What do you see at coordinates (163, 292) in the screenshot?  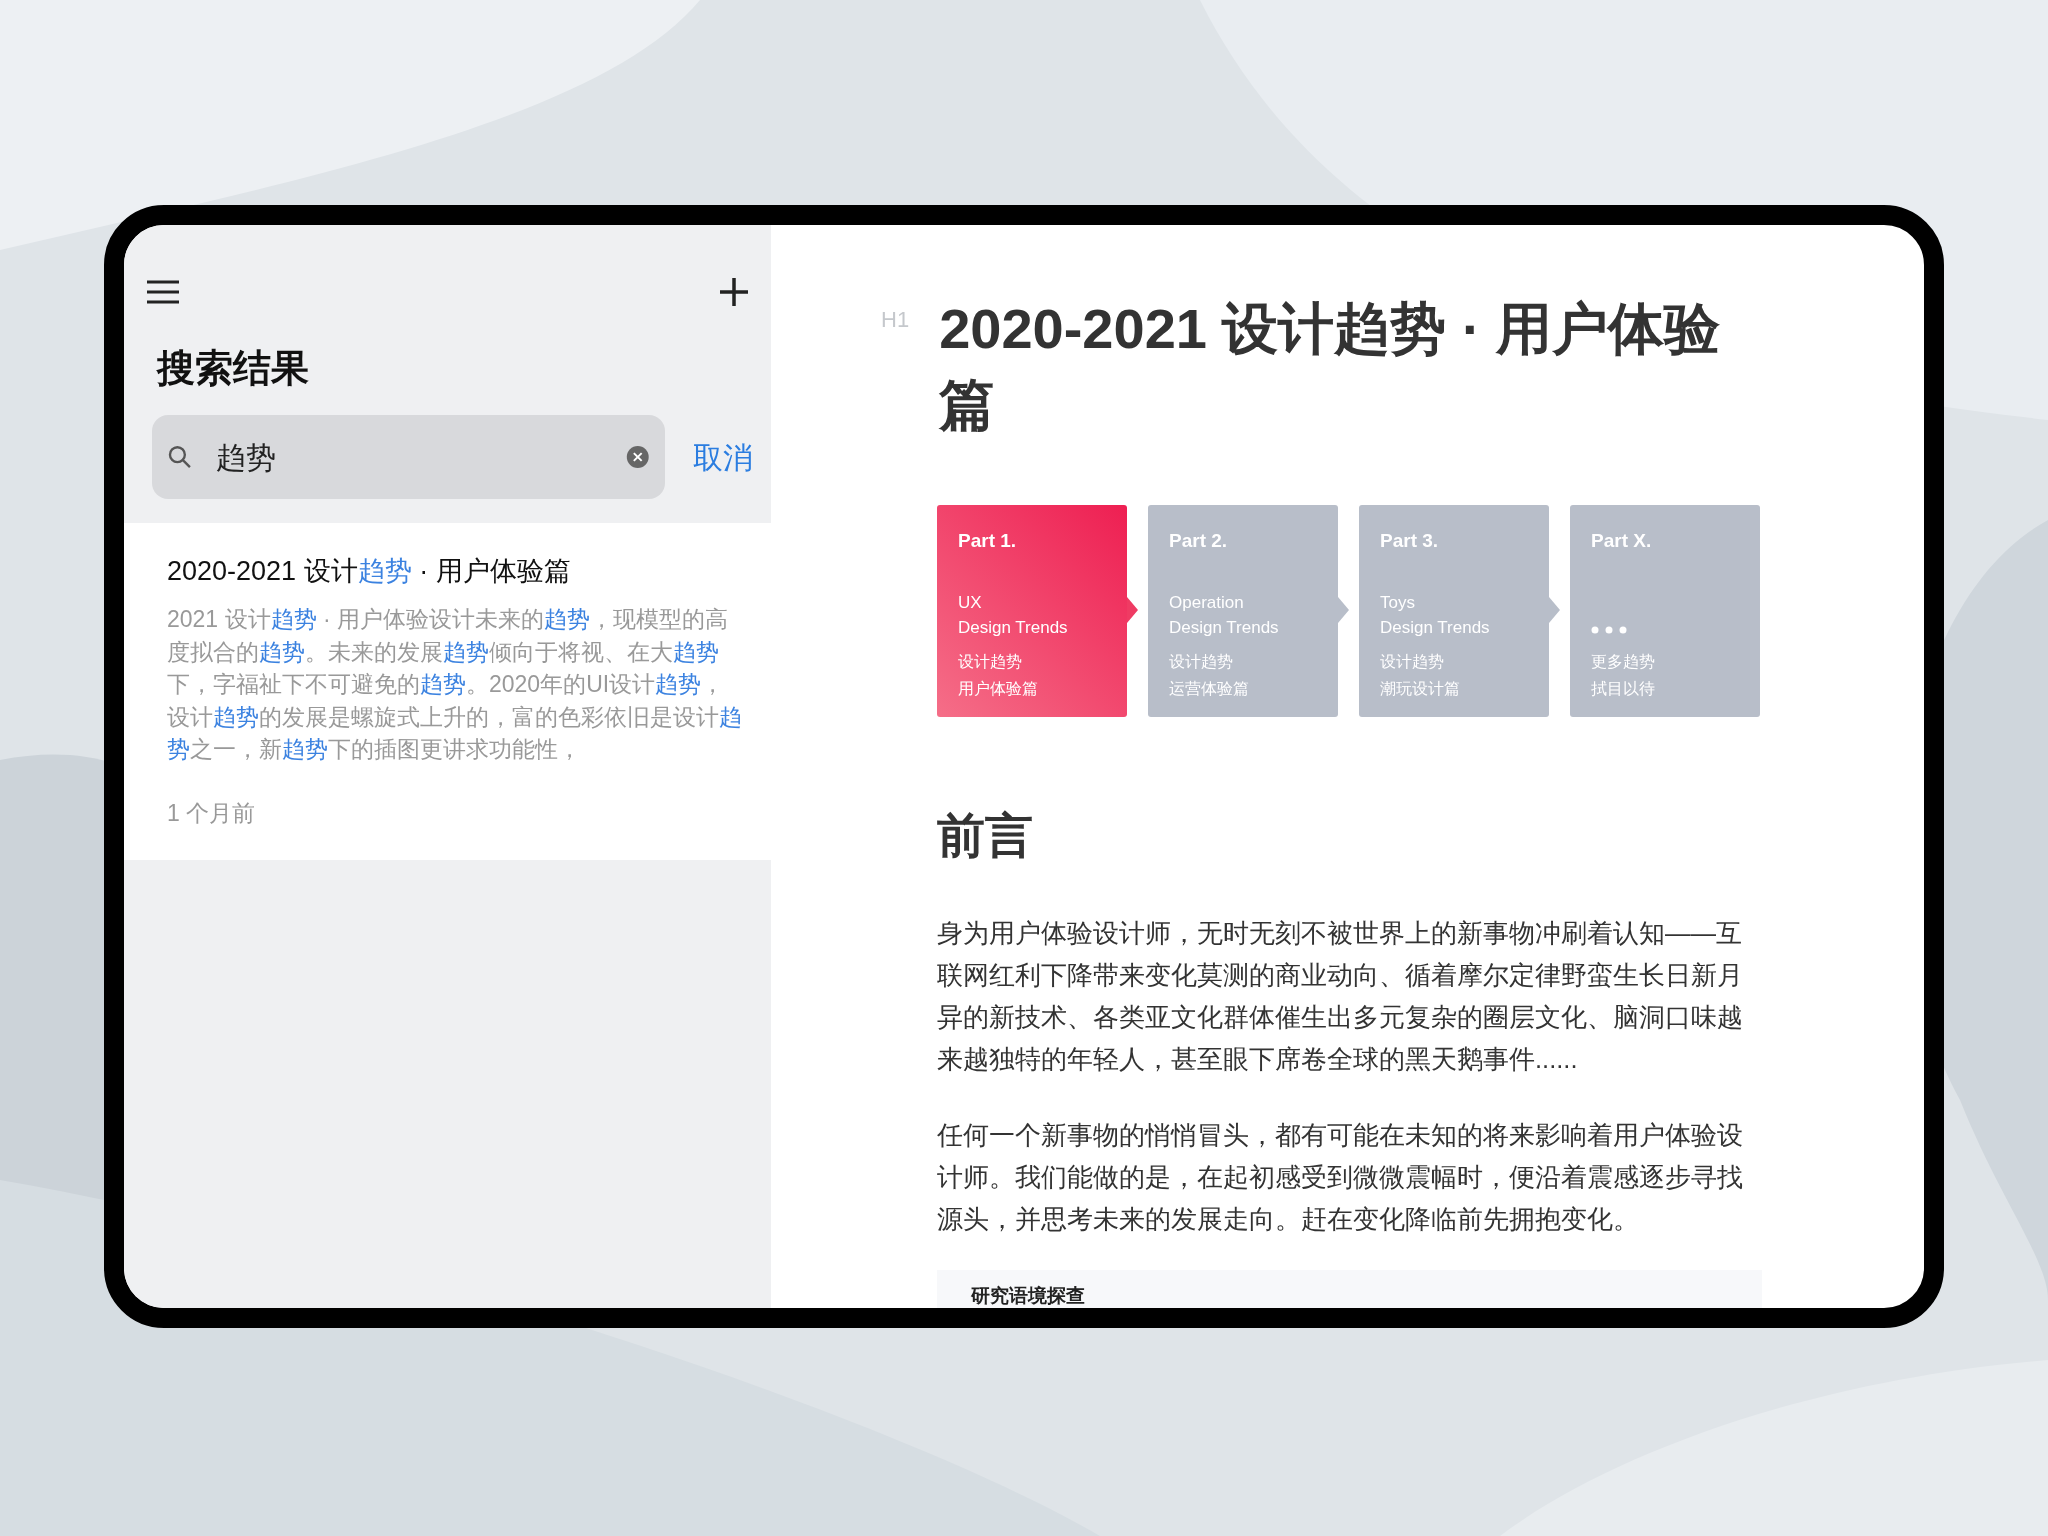 I see `menu-icon` at bounding box center [163, 292].